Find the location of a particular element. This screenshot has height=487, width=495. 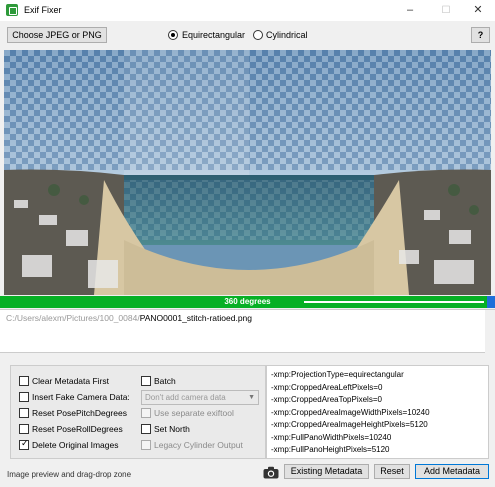

set-north-label: Set North is located at coordinates (172, 429).